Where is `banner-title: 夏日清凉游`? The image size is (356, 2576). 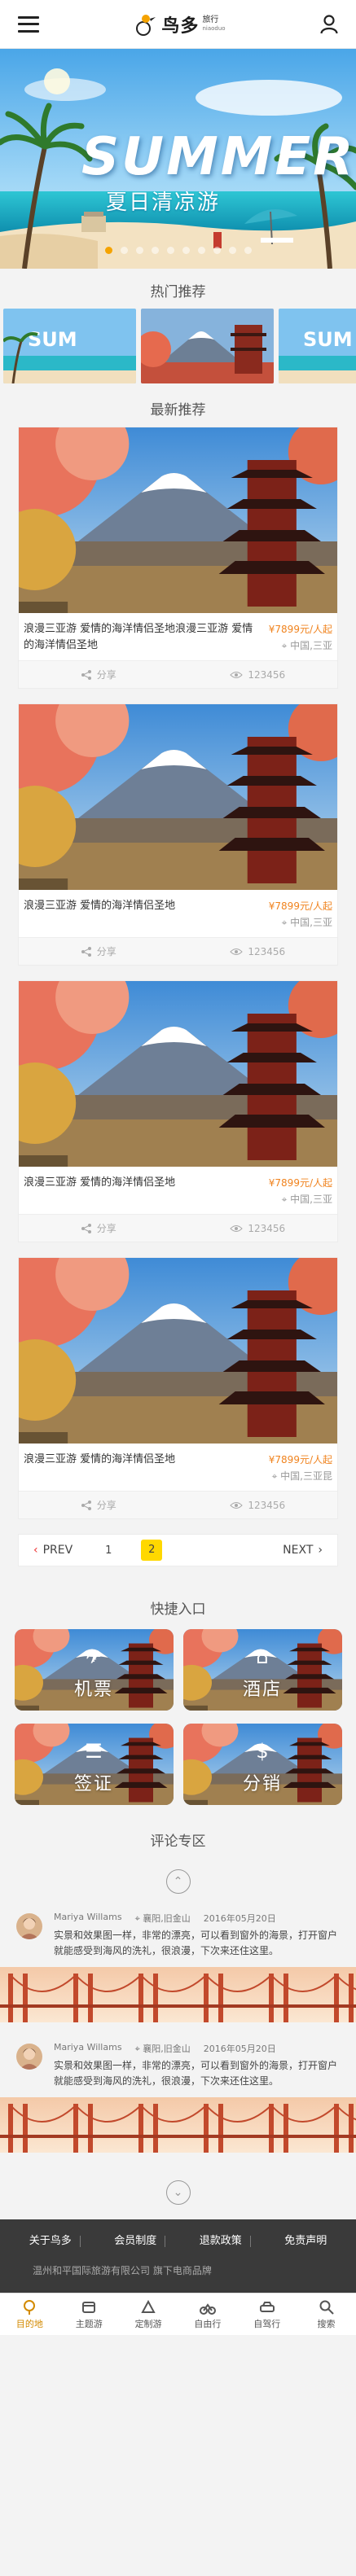
banner-title: 夏日清凉游 is located at coordinates (163, 203).